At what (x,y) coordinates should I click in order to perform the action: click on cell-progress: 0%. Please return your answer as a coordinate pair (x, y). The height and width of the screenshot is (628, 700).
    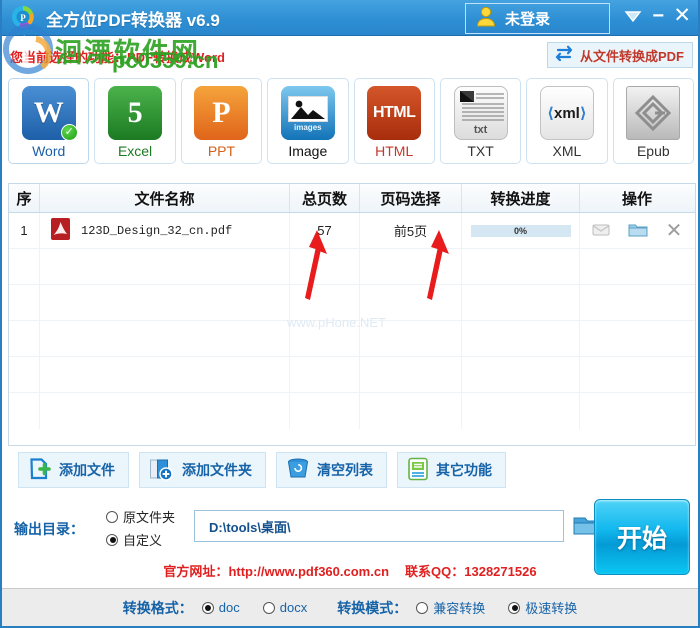
    Looking at the image, I should click on (521, 230).